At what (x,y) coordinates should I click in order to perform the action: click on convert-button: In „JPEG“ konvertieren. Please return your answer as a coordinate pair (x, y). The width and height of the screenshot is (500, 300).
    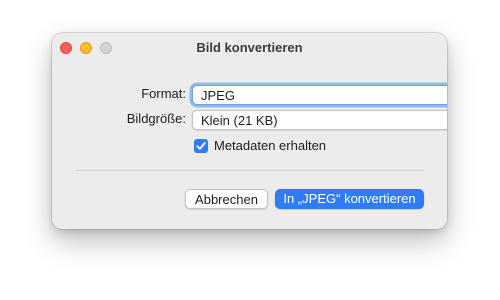
    Looking at the image, I should click on (349, 199).